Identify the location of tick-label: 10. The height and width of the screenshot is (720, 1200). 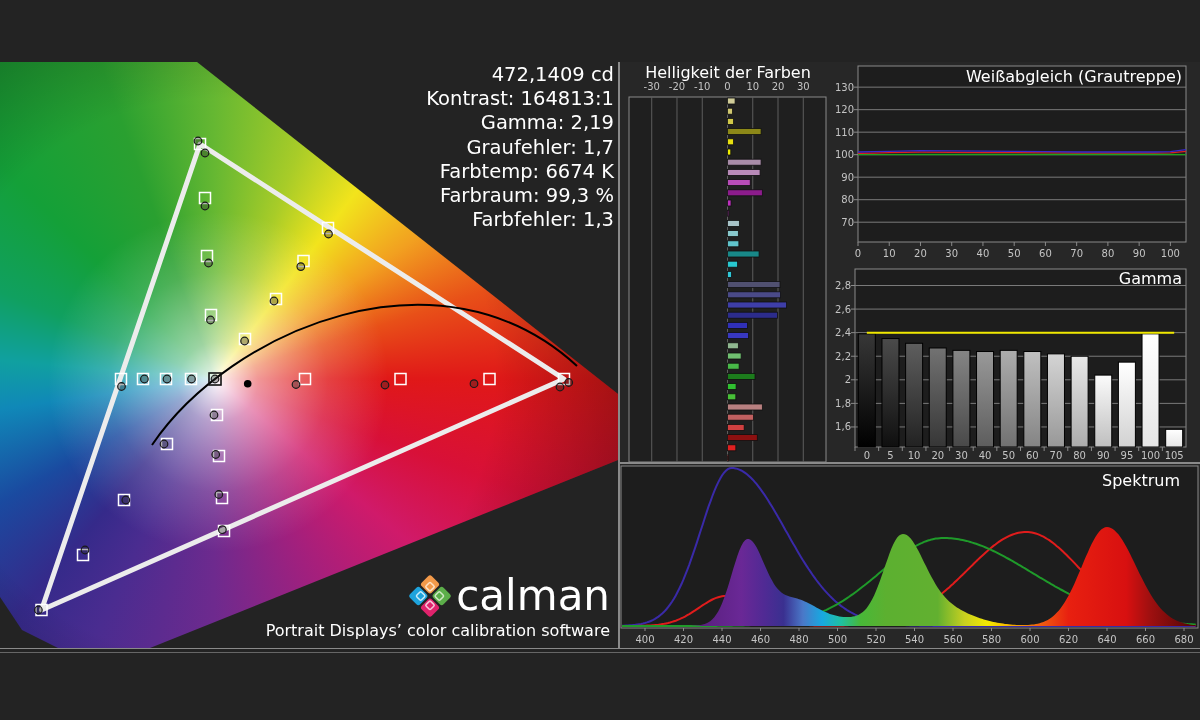
(914, 455).